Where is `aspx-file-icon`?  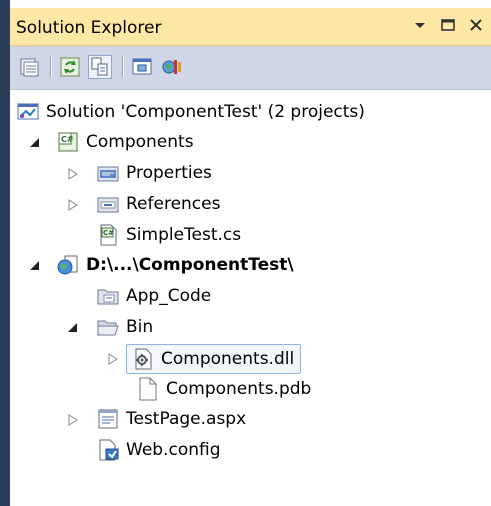
aspx-file-icon is located at coordinates (108, 419).